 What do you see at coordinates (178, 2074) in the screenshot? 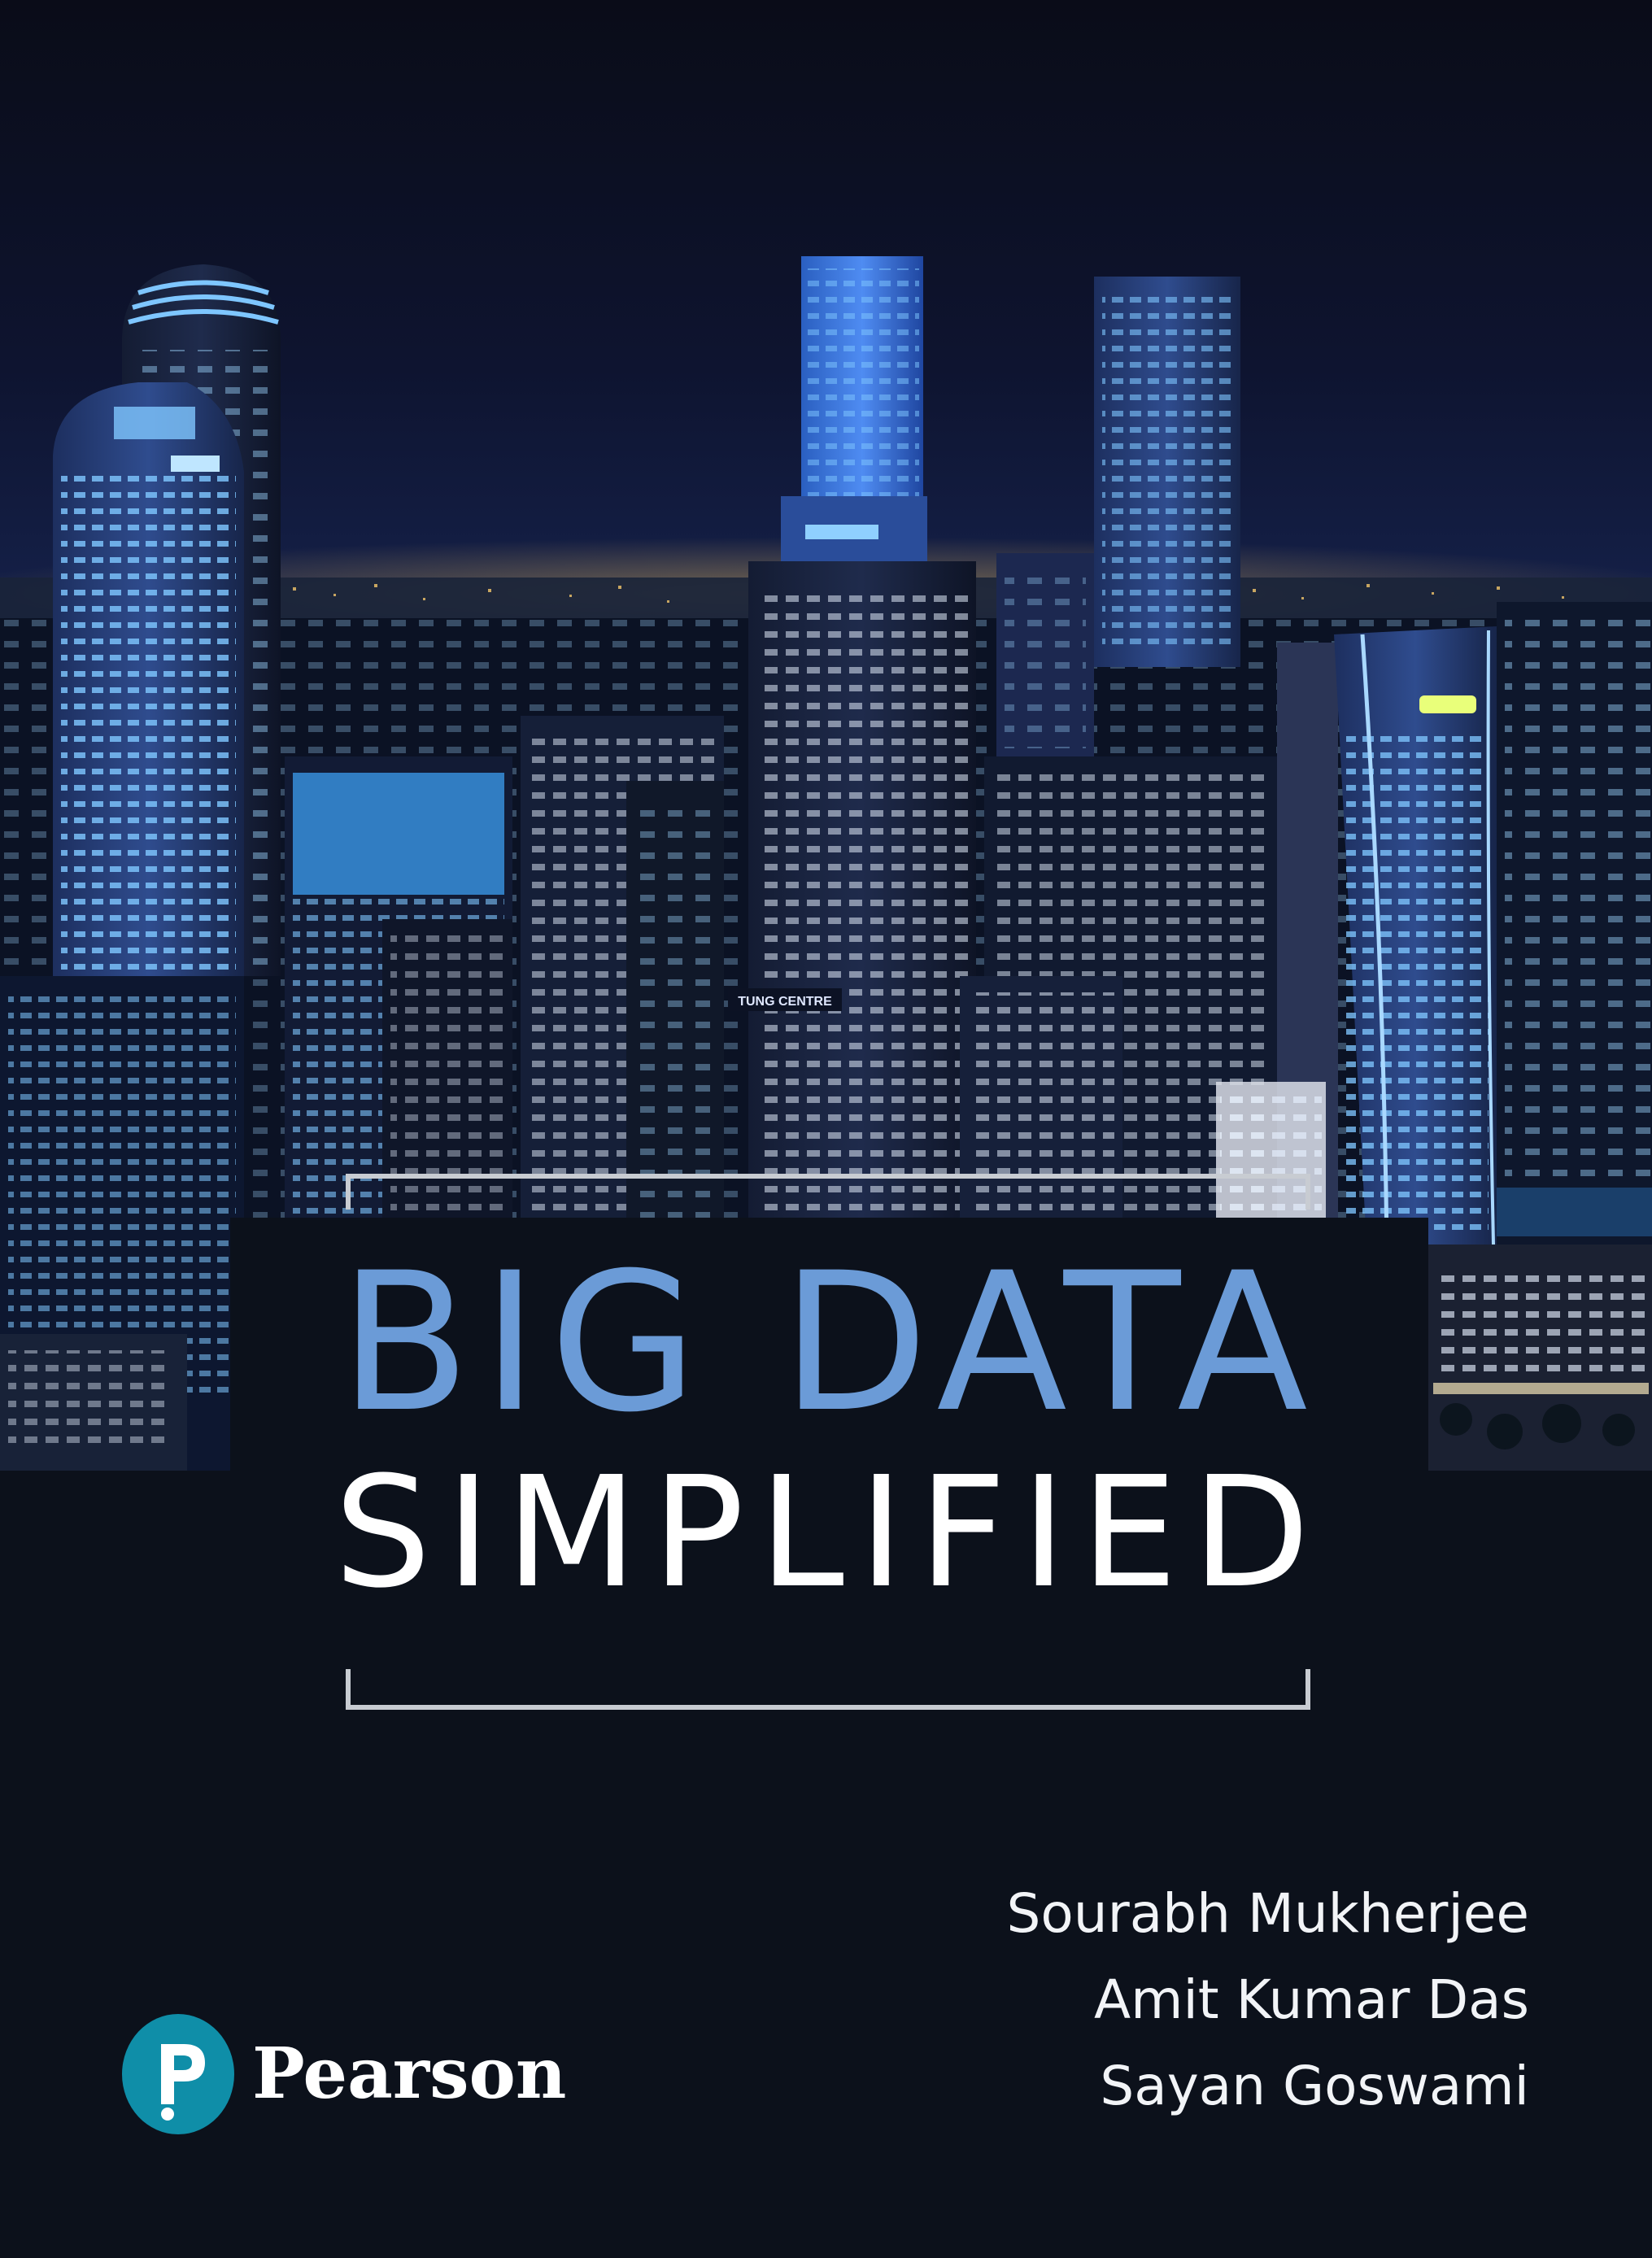
I see `pearson-p-logo-icon` at bounding box center [178, 2074].